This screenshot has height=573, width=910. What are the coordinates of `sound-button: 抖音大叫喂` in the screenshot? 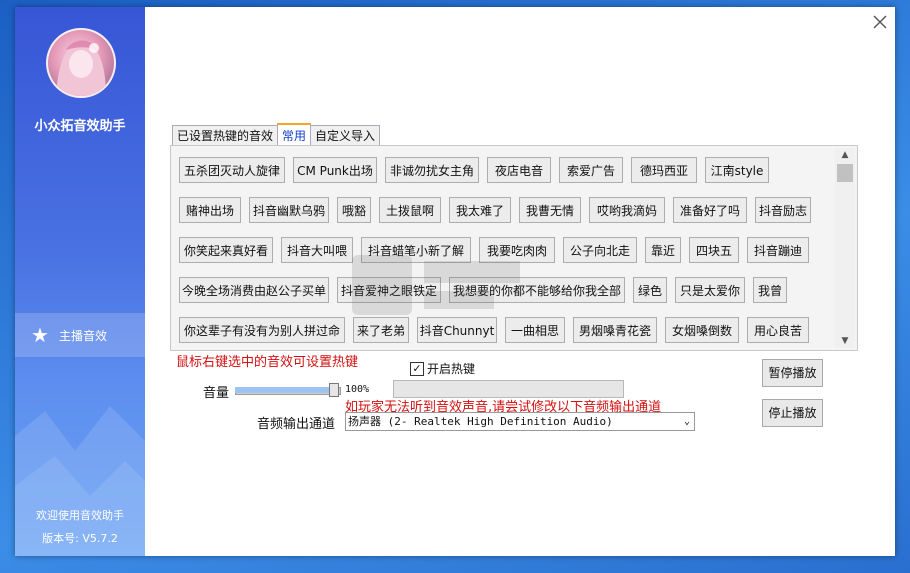 It's located at (317, 250).